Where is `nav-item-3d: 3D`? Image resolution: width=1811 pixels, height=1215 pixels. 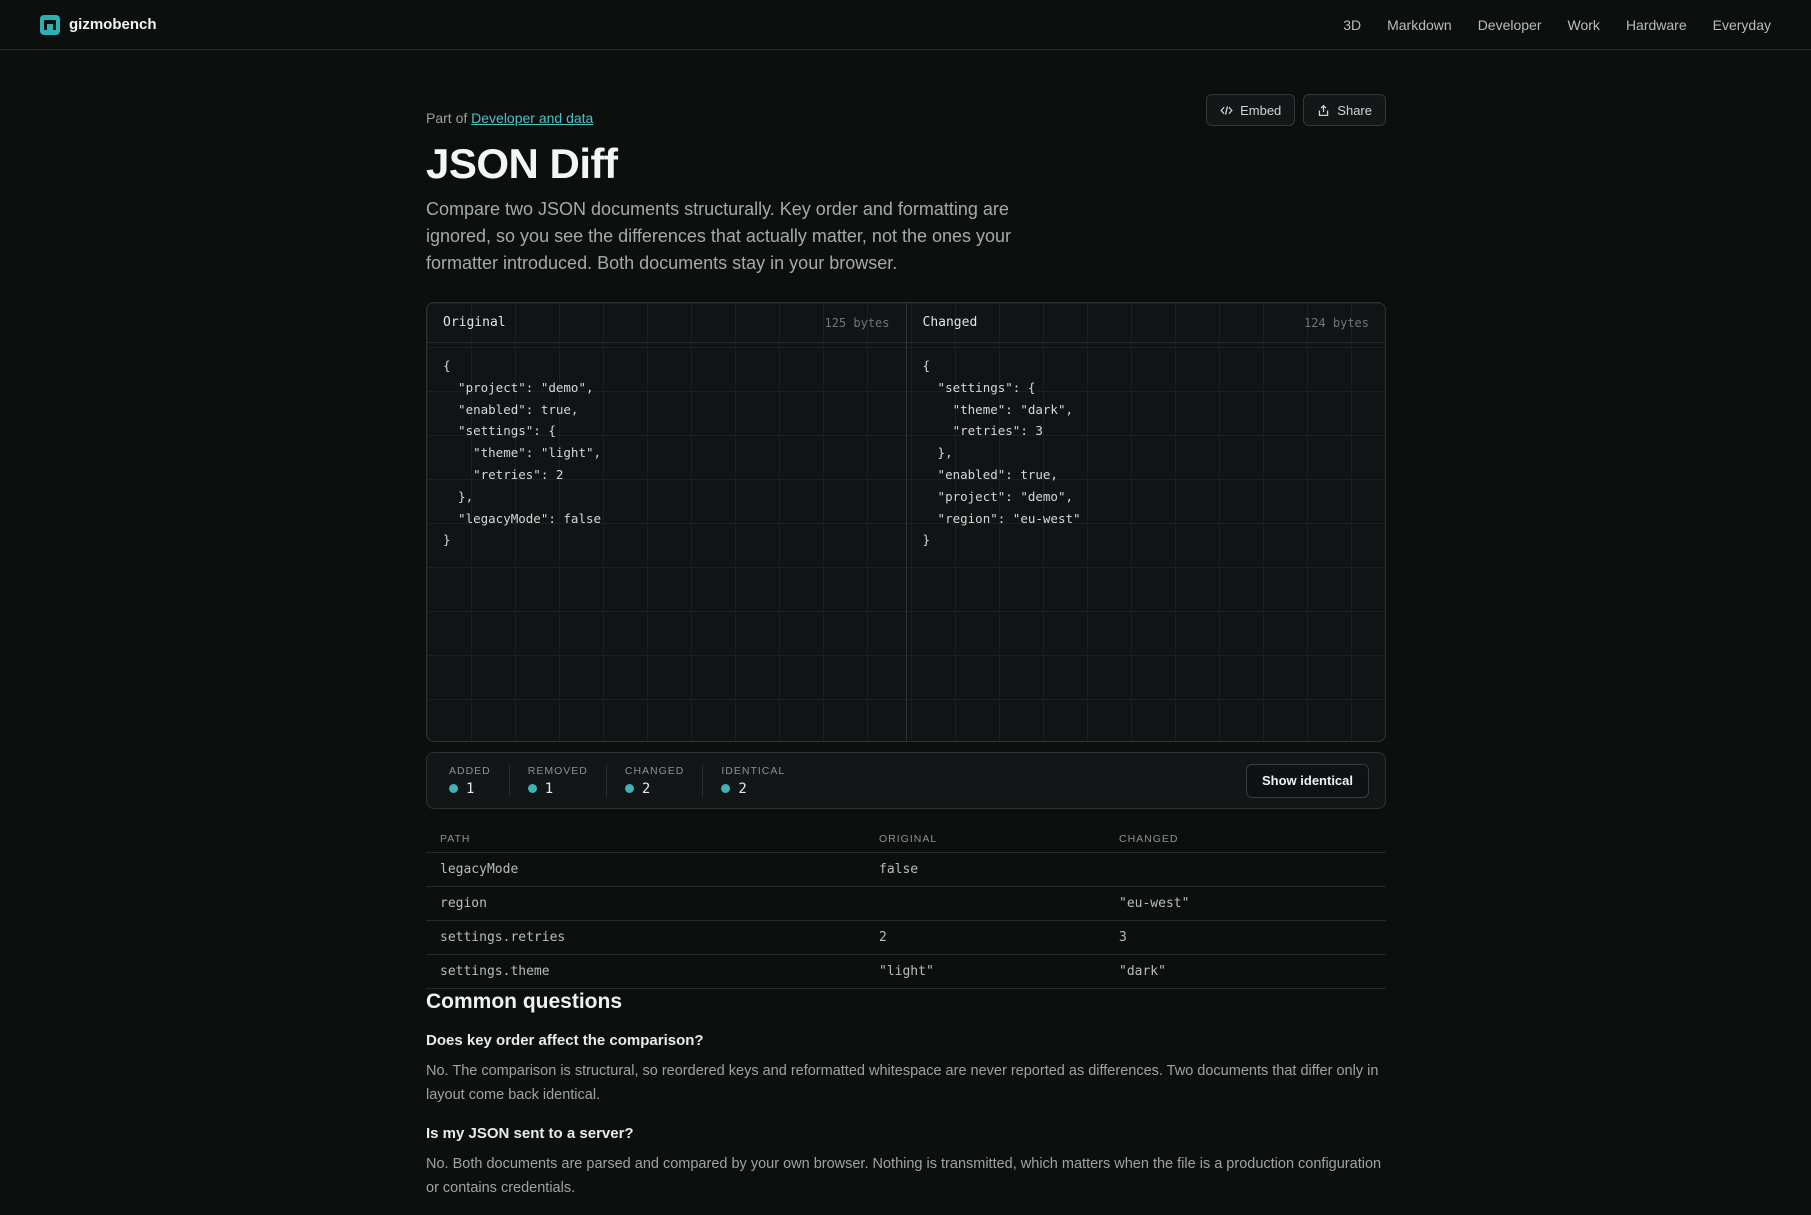
nav-item-3d: 3D is located at coordinates (1352, 25).